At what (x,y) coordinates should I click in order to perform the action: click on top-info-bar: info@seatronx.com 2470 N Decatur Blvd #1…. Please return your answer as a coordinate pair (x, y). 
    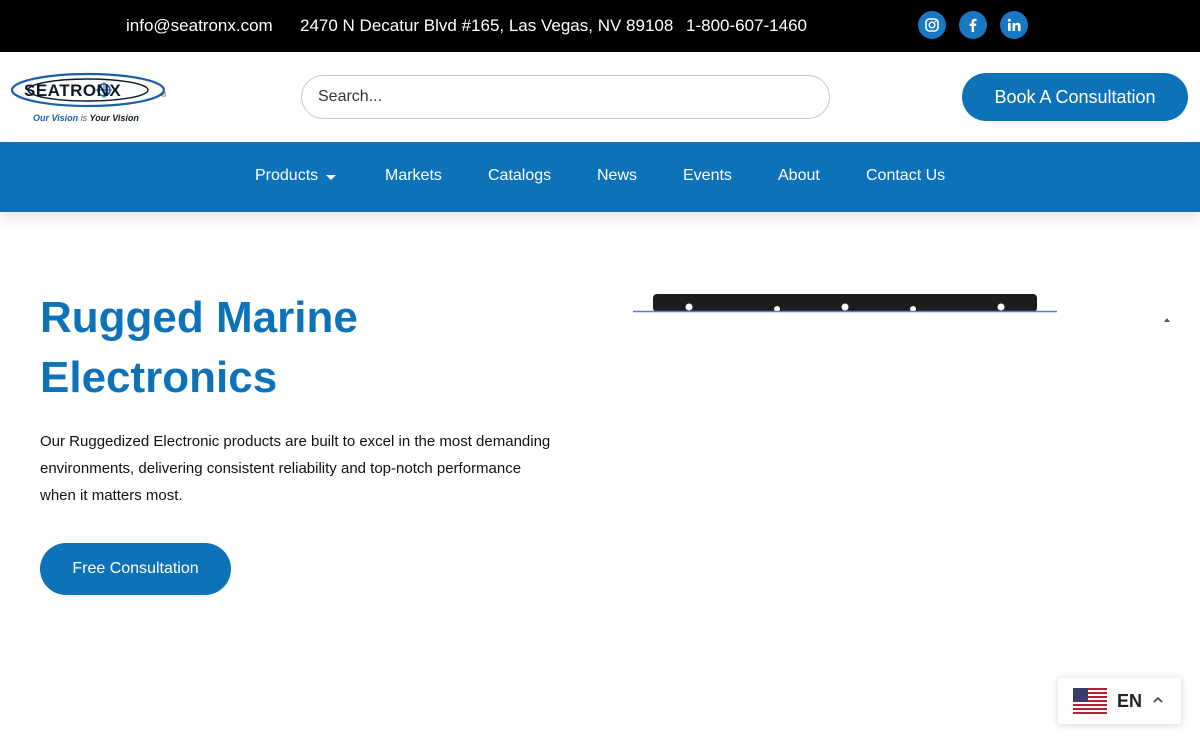
    Looking at the image, I should click on (600, 26).